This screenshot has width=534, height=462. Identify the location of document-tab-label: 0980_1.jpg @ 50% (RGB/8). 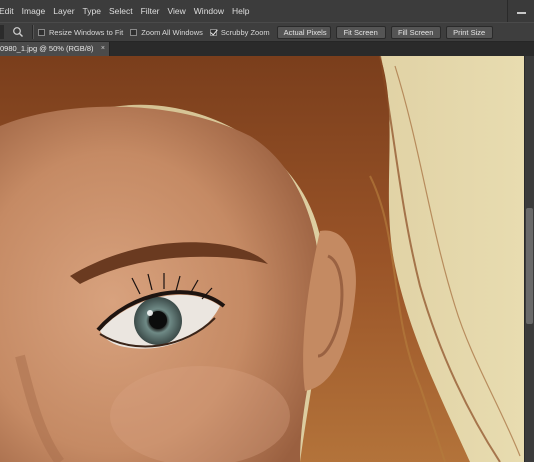
(47, 48).